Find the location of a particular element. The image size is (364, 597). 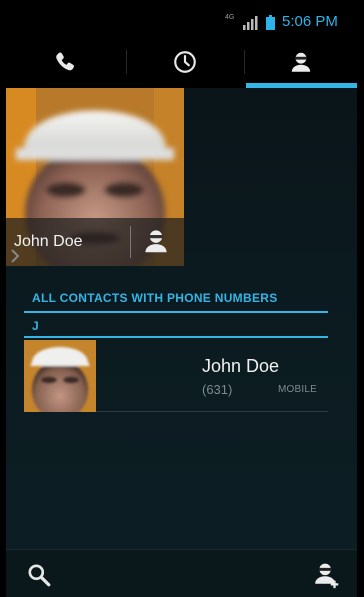

section-header-label: ALL CONTACTS WITH PHONE NUMBERS is located at coordinates (155, 298).